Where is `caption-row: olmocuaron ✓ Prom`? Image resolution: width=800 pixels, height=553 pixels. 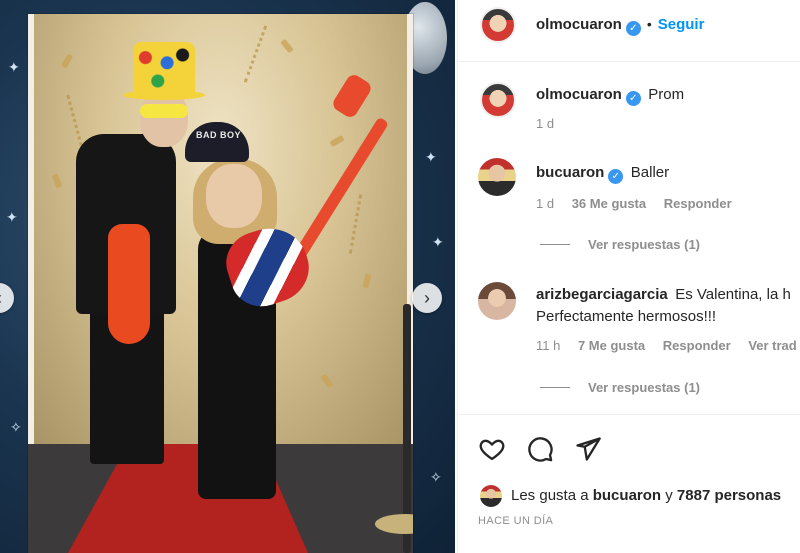
caption-row: olmocuaron ✓ Prom is located at coordinates (610, 96).